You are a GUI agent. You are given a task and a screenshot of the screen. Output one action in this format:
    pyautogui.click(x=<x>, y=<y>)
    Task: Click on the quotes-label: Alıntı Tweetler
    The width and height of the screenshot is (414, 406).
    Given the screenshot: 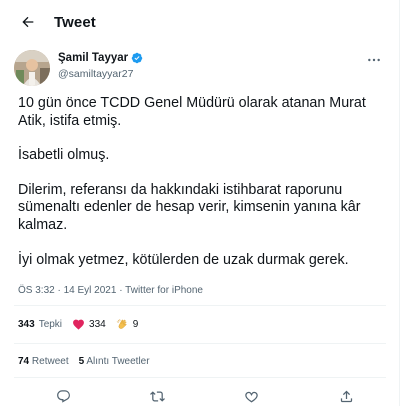 What is the action you would take?
    pyautogui.click(x=118, y=361)
    